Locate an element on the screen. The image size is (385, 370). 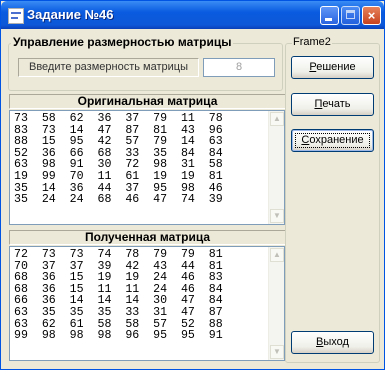
result-matrix-row: 72 73 73 74 78 79 79 81 is located at coordinates (118, 254).